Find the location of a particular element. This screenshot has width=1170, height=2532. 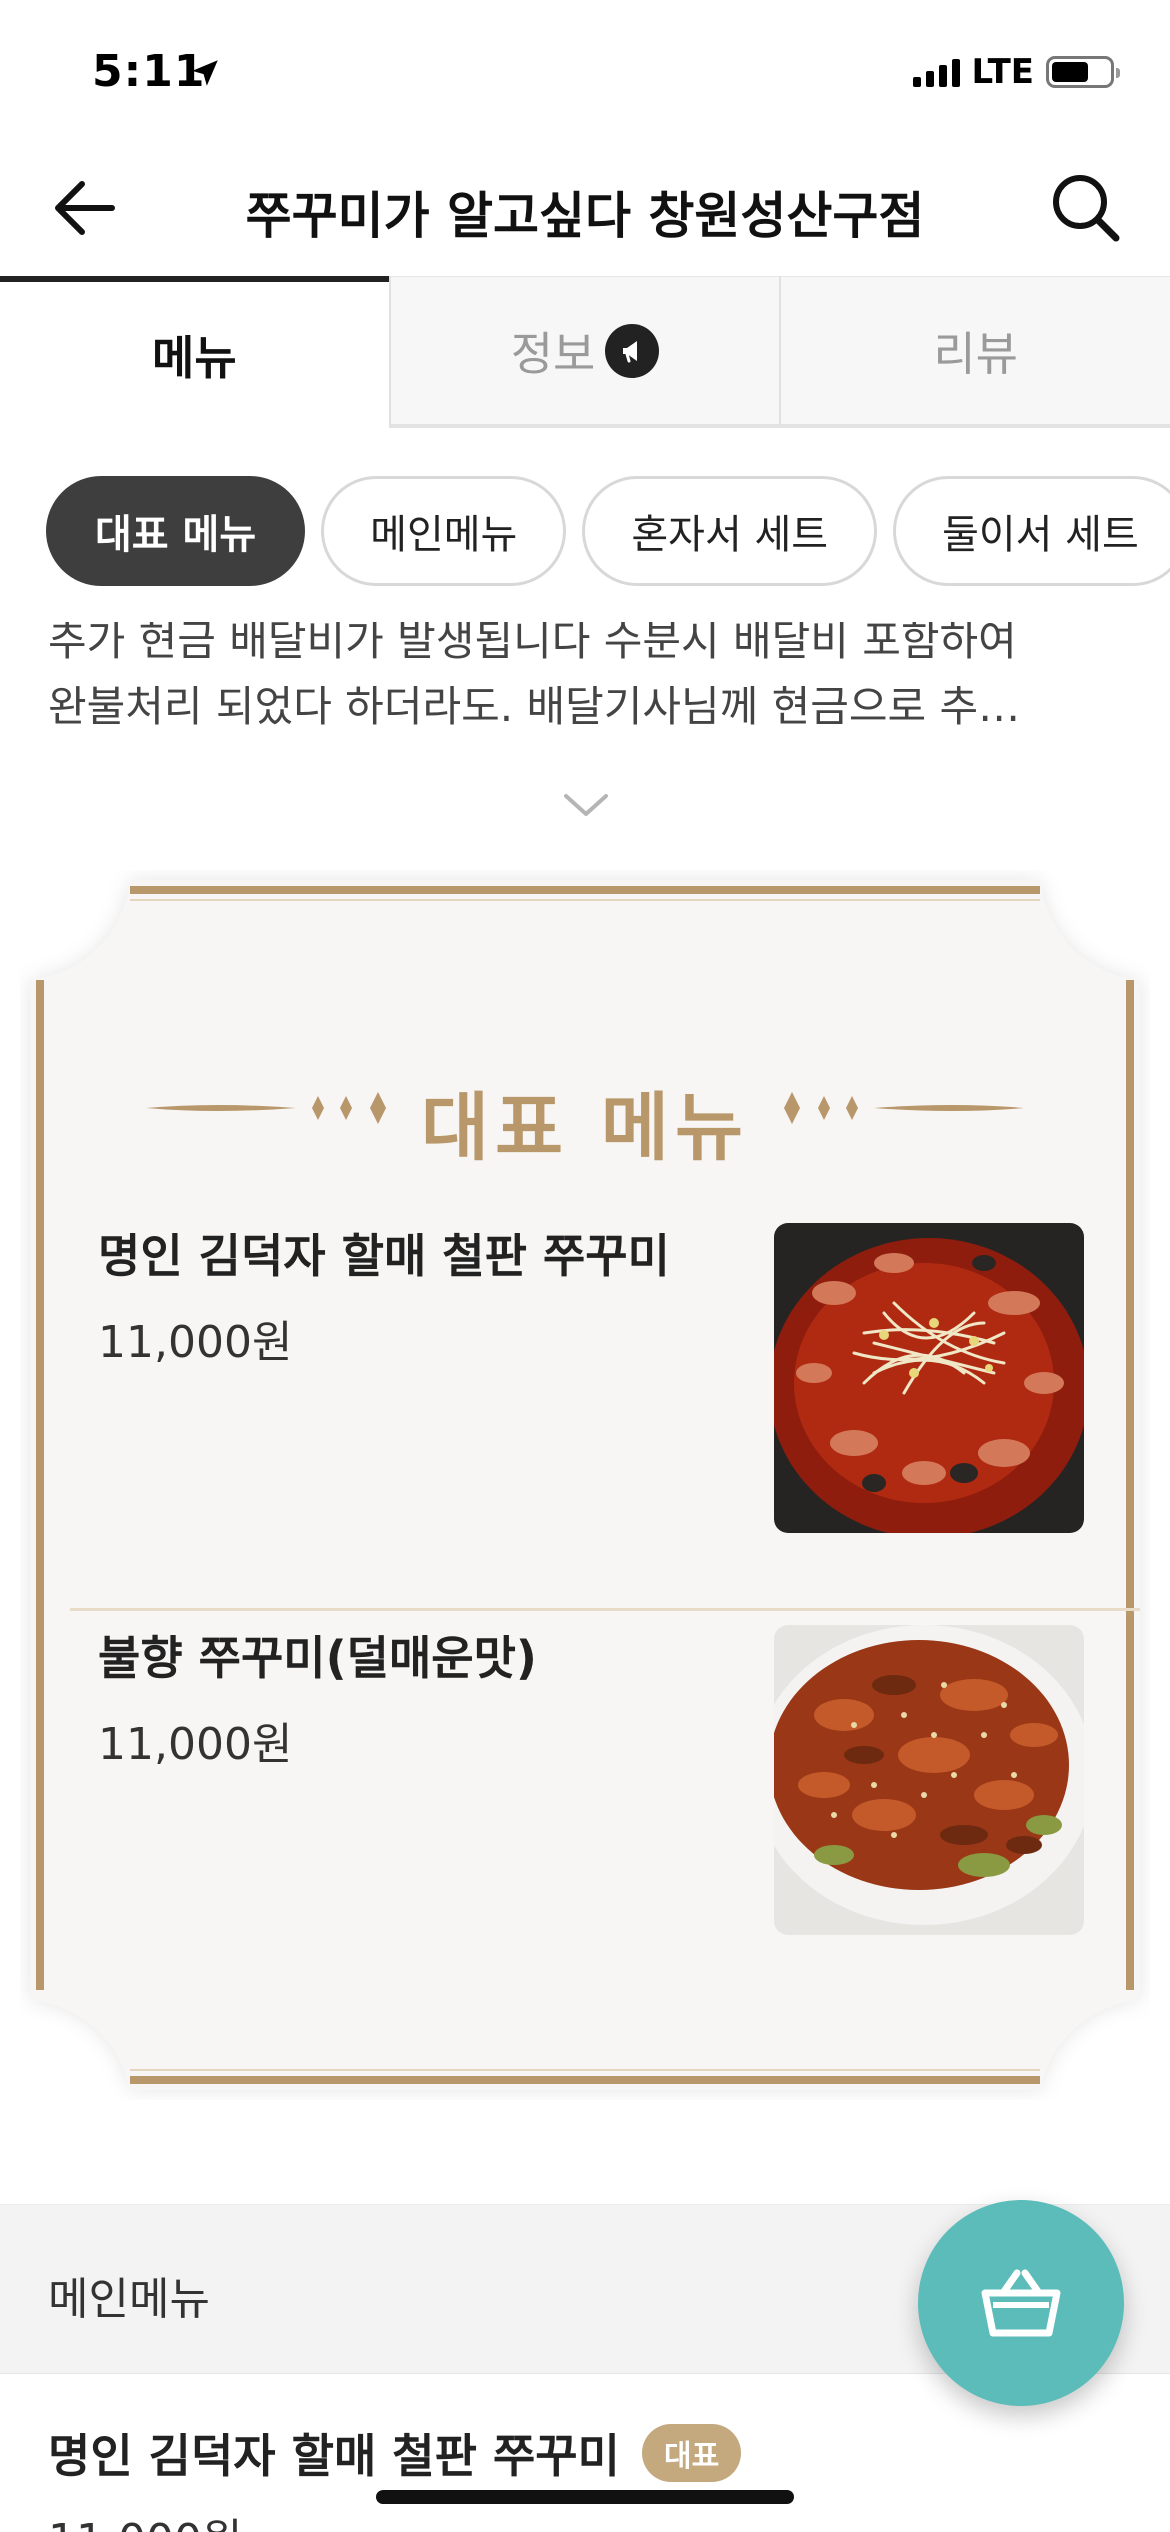

battery-icon is located at coordinates (1083, 72).